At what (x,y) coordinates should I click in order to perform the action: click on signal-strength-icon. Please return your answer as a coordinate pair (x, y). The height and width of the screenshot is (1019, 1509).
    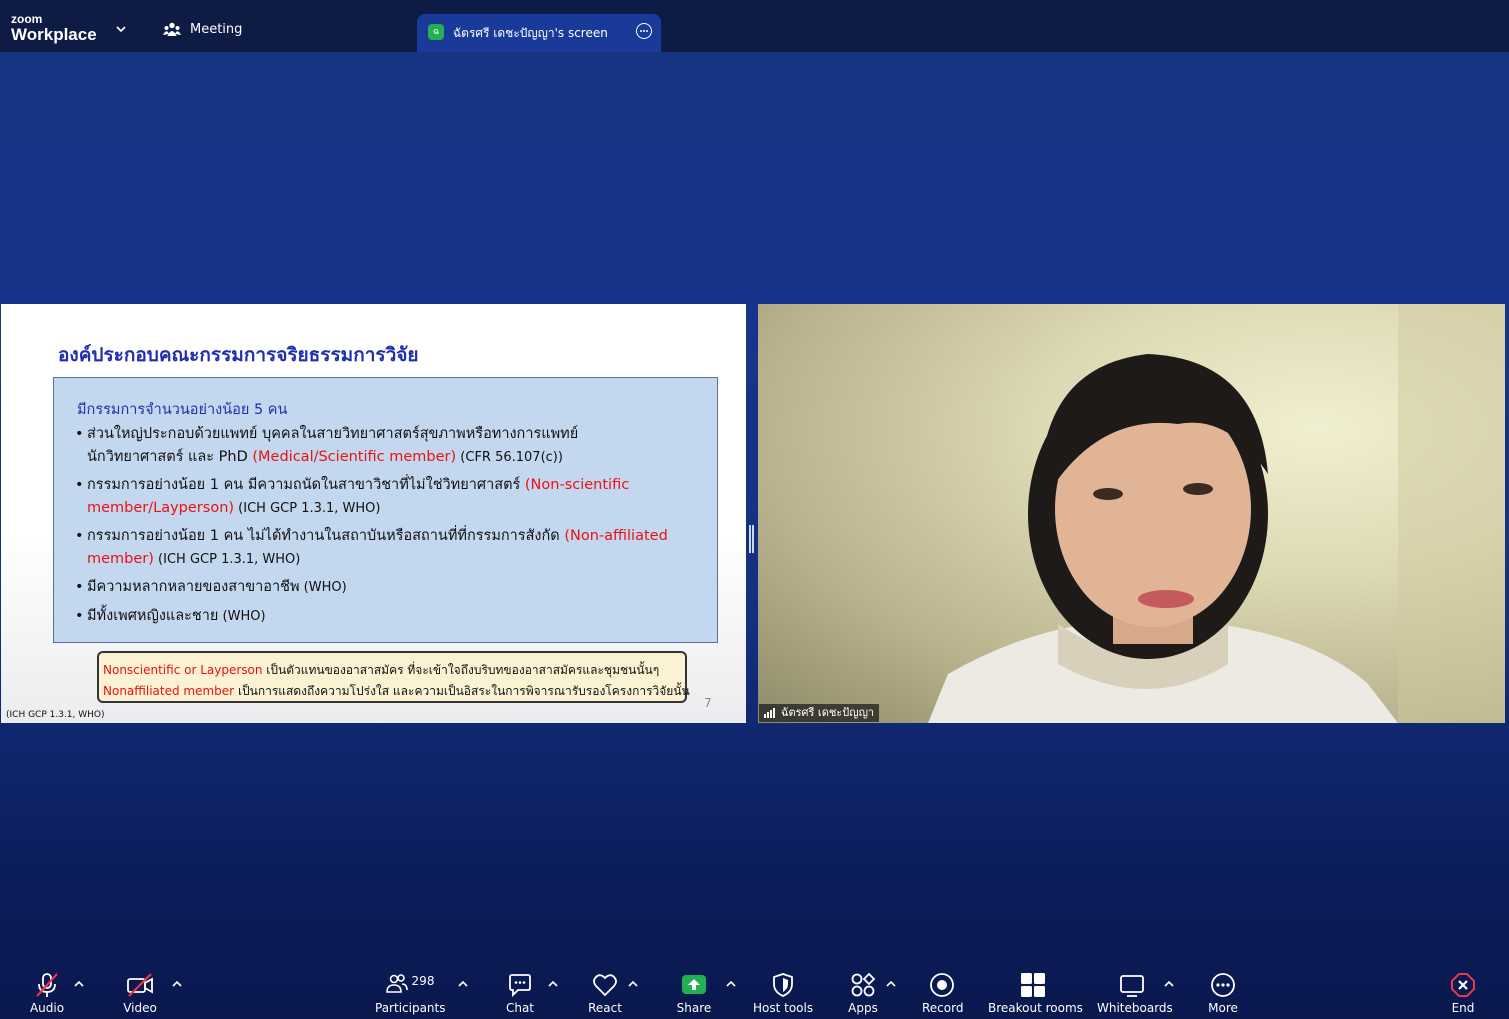
    Looking at the image, I should click on (769, 713).